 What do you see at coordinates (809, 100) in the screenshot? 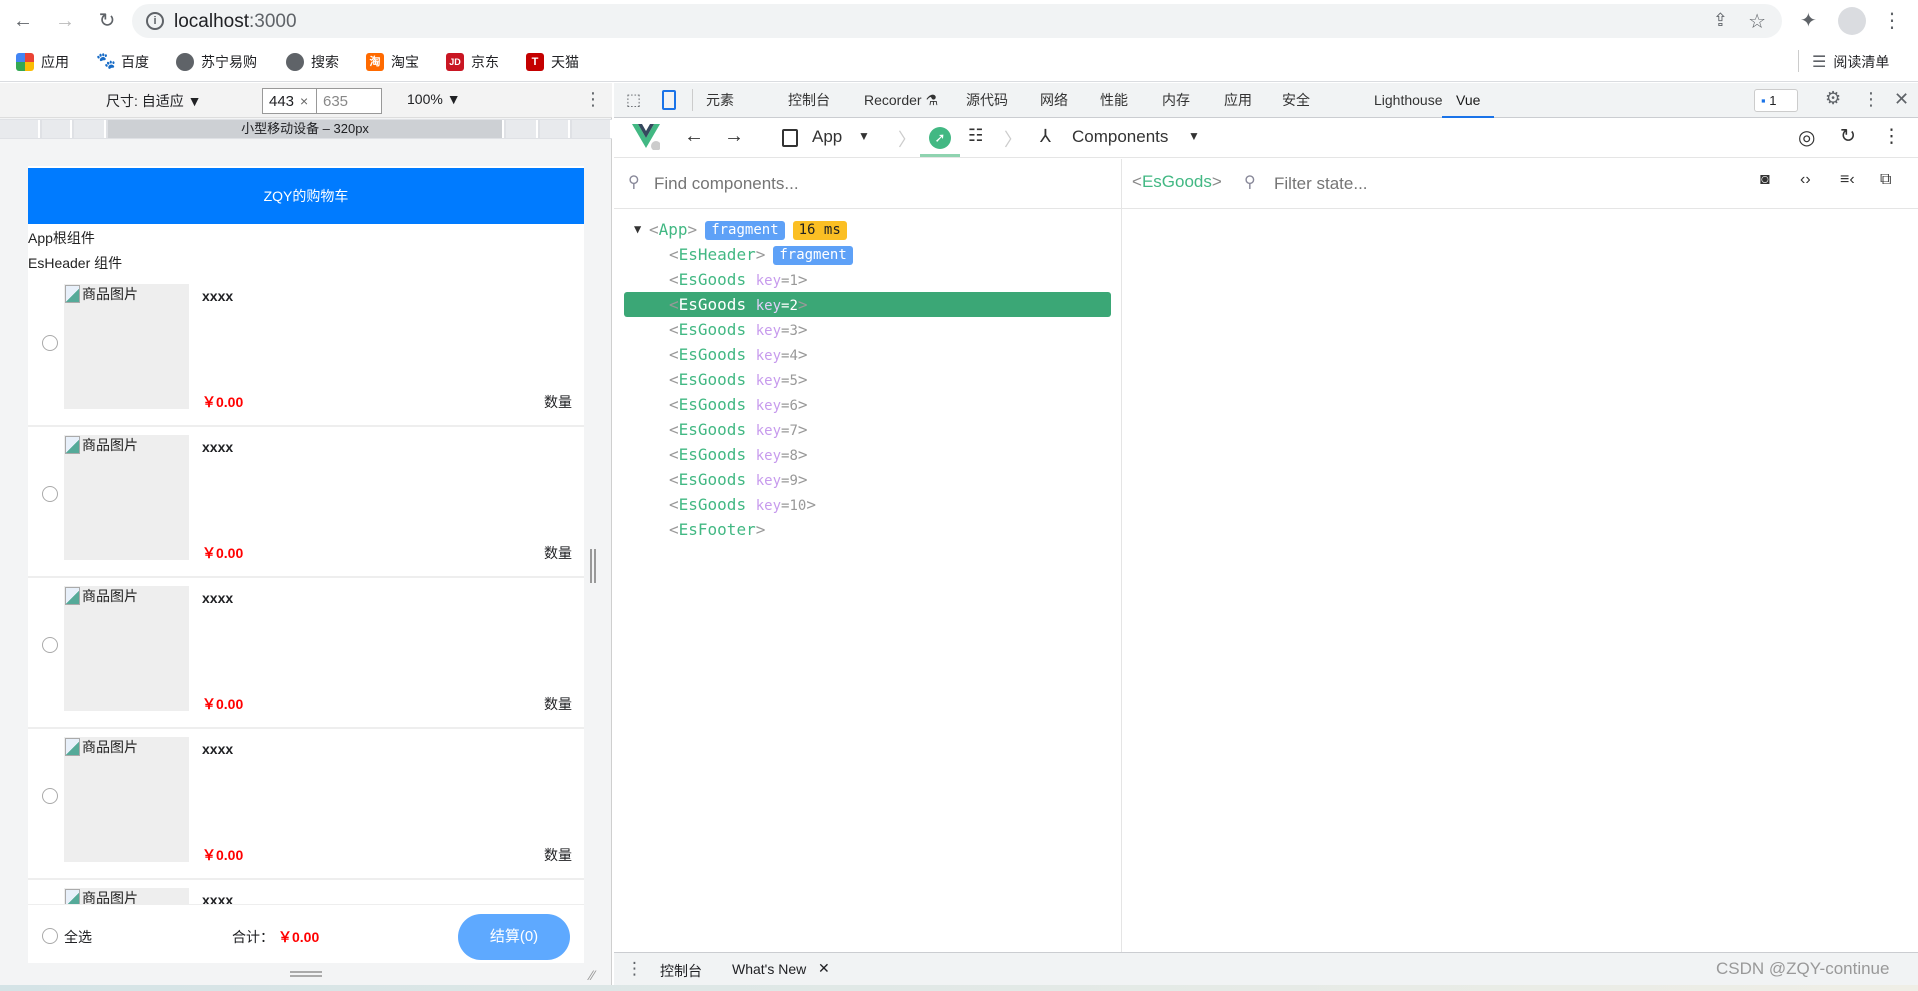
I see `devtools-tab: 控制台` at bounding box center [809, 100].